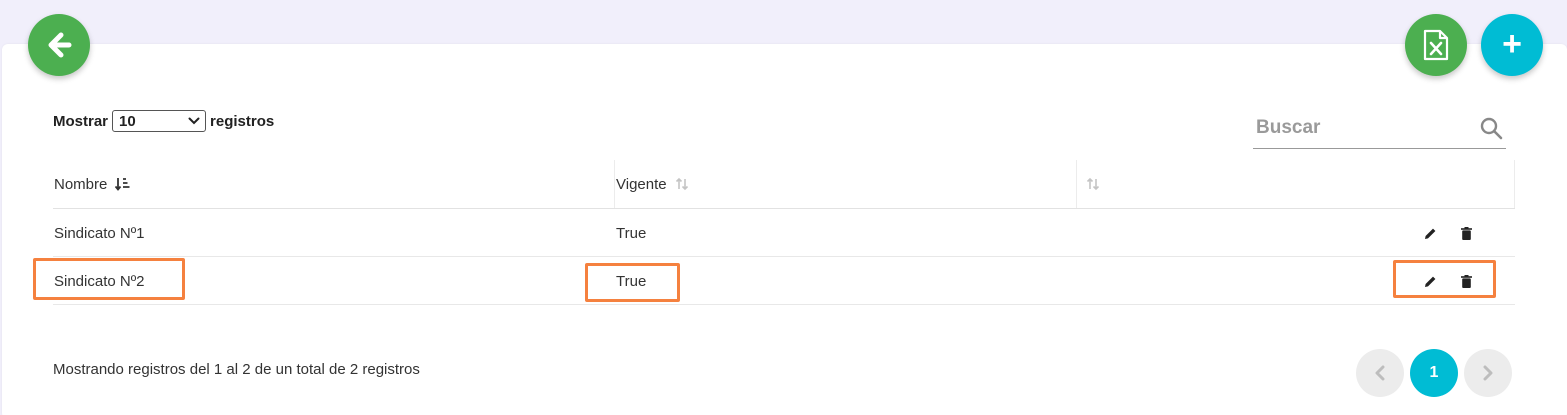 This screenshot has width=1567, height=415. Describe the element at coordinates (784, 281) in the screenshot. I see `table-row: Sindicato Nº2 True` at that location.